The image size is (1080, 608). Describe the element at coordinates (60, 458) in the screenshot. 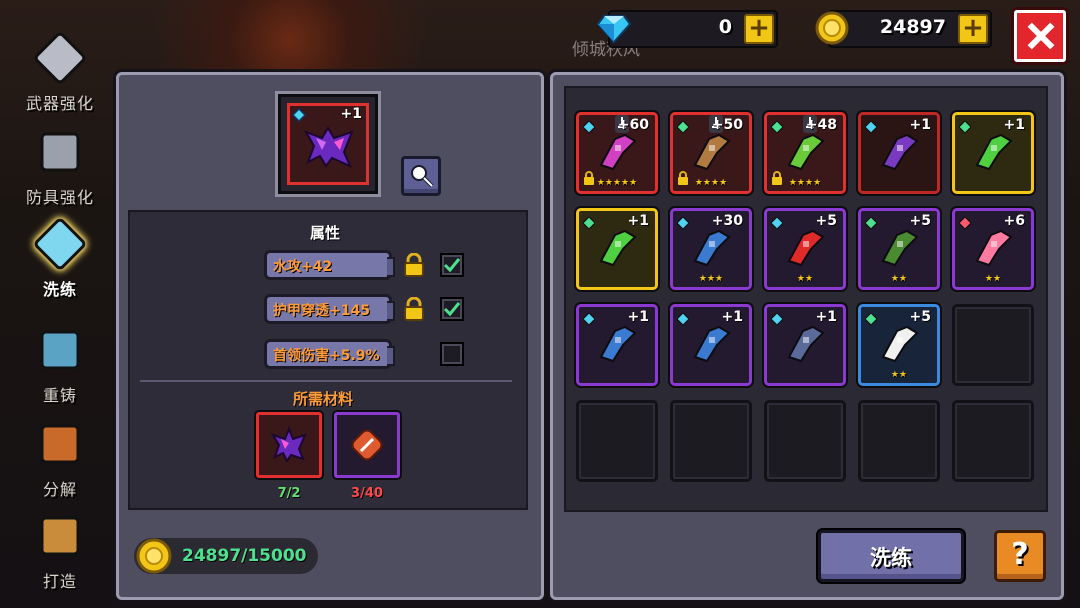

I see `sidebar-item-4: 分解` at that location.